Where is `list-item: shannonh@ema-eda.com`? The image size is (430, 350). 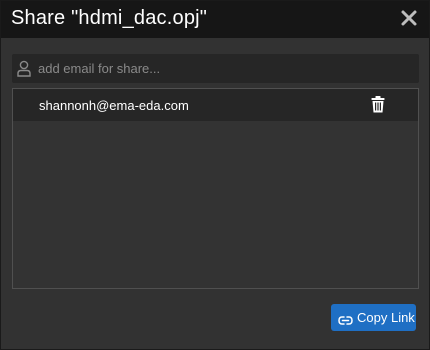
list-item: shannonh@ema-eda.com is located at coordinates (215, 105).